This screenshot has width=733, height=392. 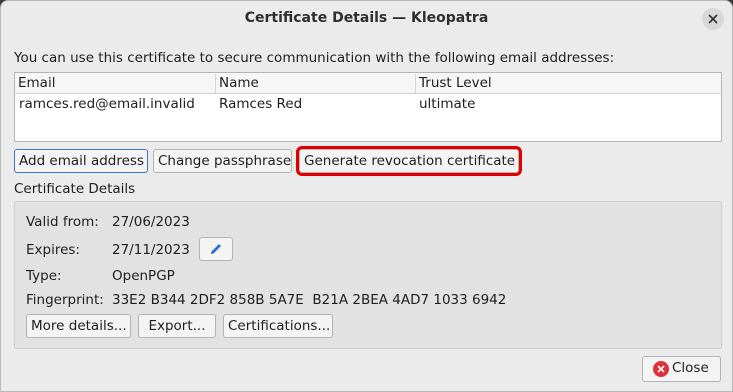 I want to click on table-header: Email Name Trust Level, so click(x=368, y=83).